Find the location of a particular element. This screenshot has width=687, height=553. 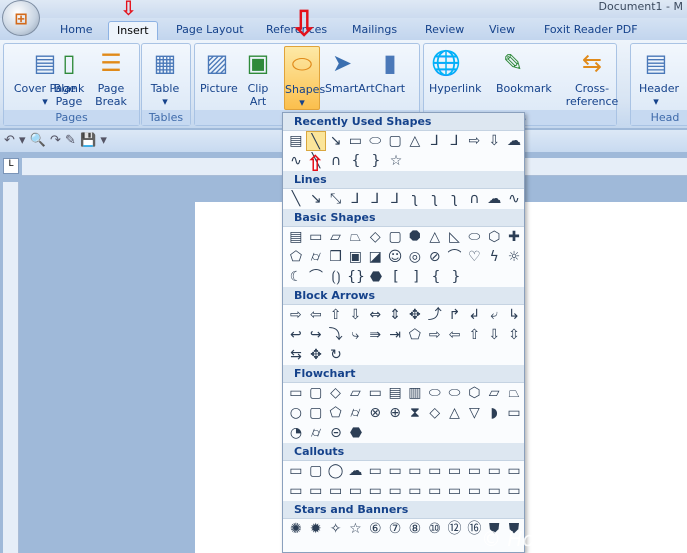

office-button: ⊞ is located at coordinates (21, 18).